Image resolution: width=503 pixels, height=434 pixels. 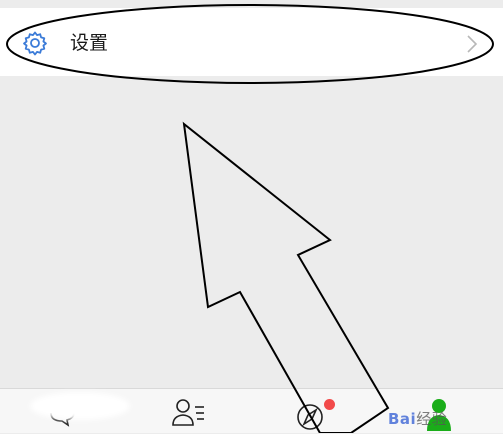 What do you see at coordinates (251, 4) in the screenshot?
I see `top-strip` at bounding box center [251, 4].